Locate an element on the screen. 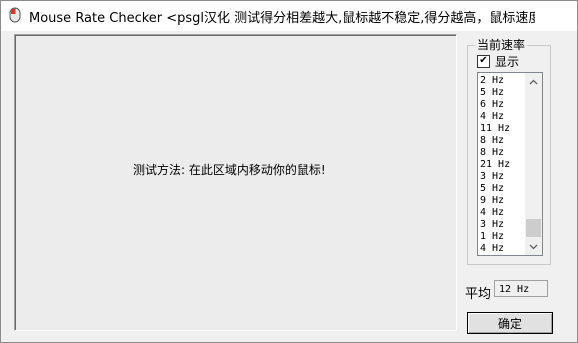 This screenshot has width=578, height=343. rate-list-item: 21 Hz is located at coordinates (502, 165).